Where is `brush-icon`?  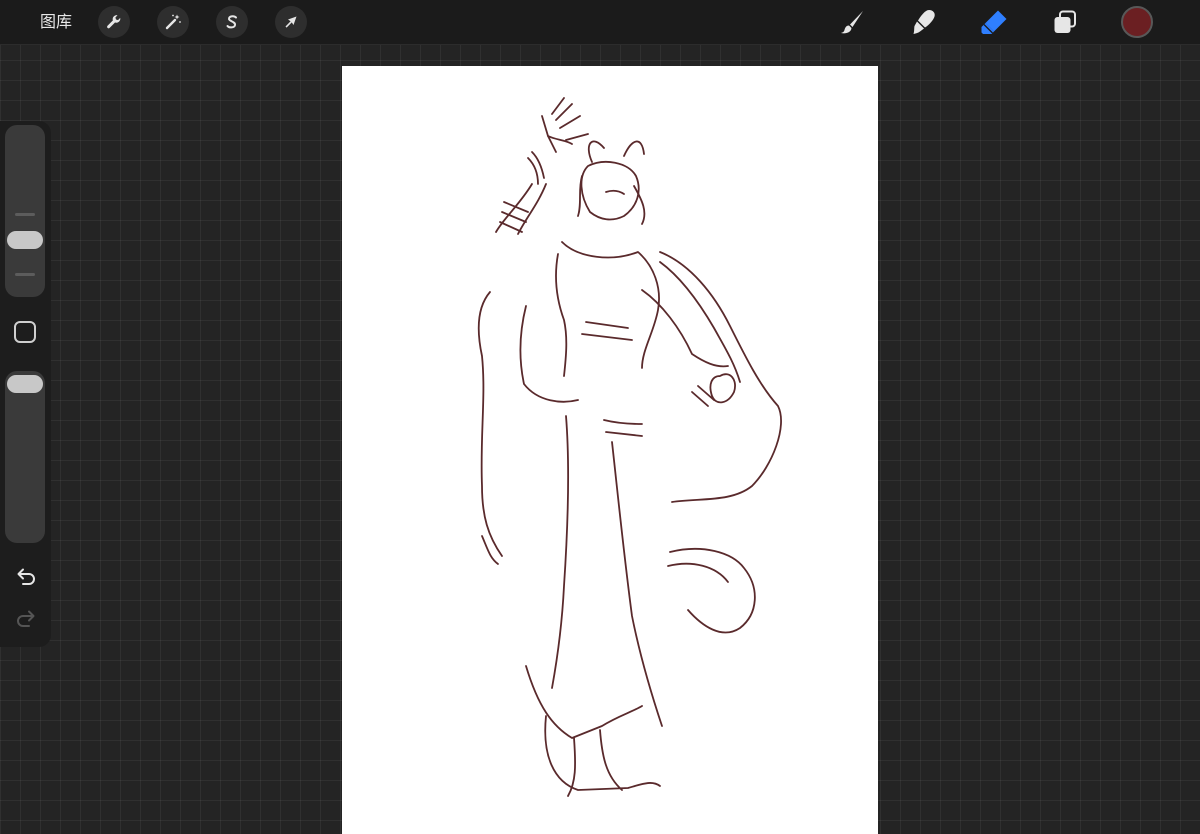 brush-icon is located at coordinates (852, 22).